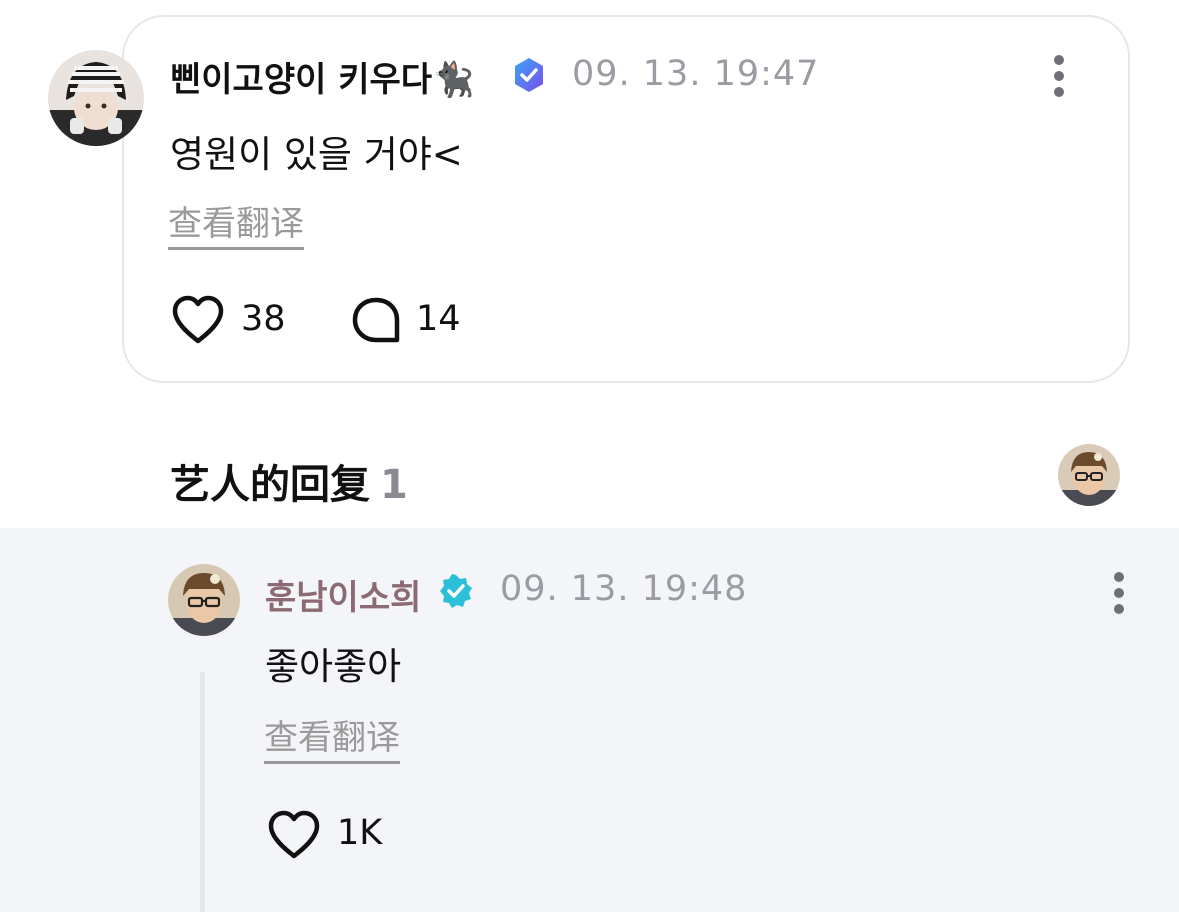  What do you see at coordinates (202, 792) in the screenshot?
I see `thread-line` at bounding box center [202, 792].